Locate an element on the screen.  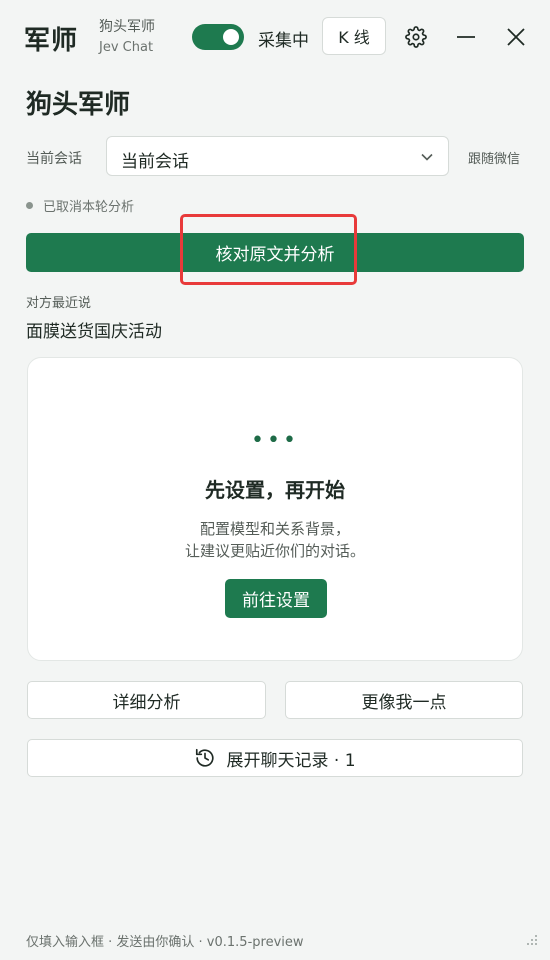
resize-grip-icon is located at coordinates (532, 940).